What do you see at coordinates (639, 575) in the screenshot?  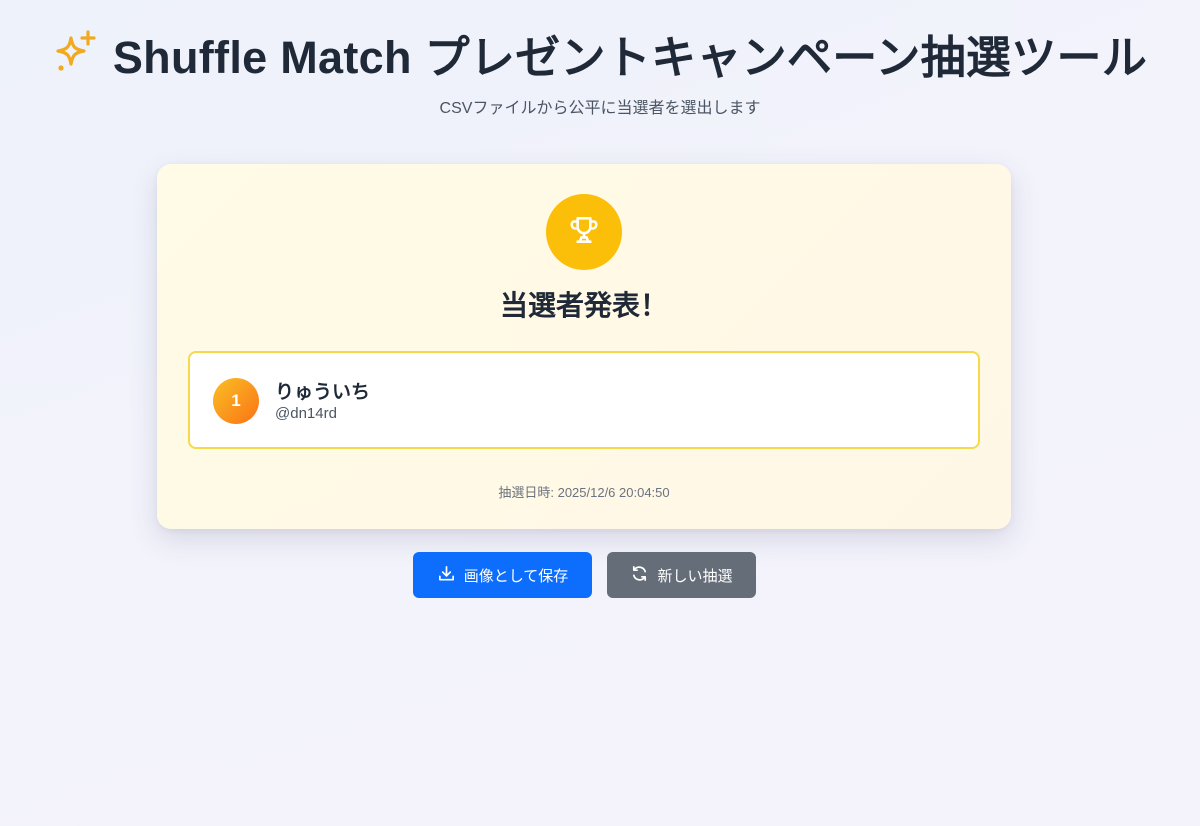 I see `refresh-icon` at bounding box center [639, 575].